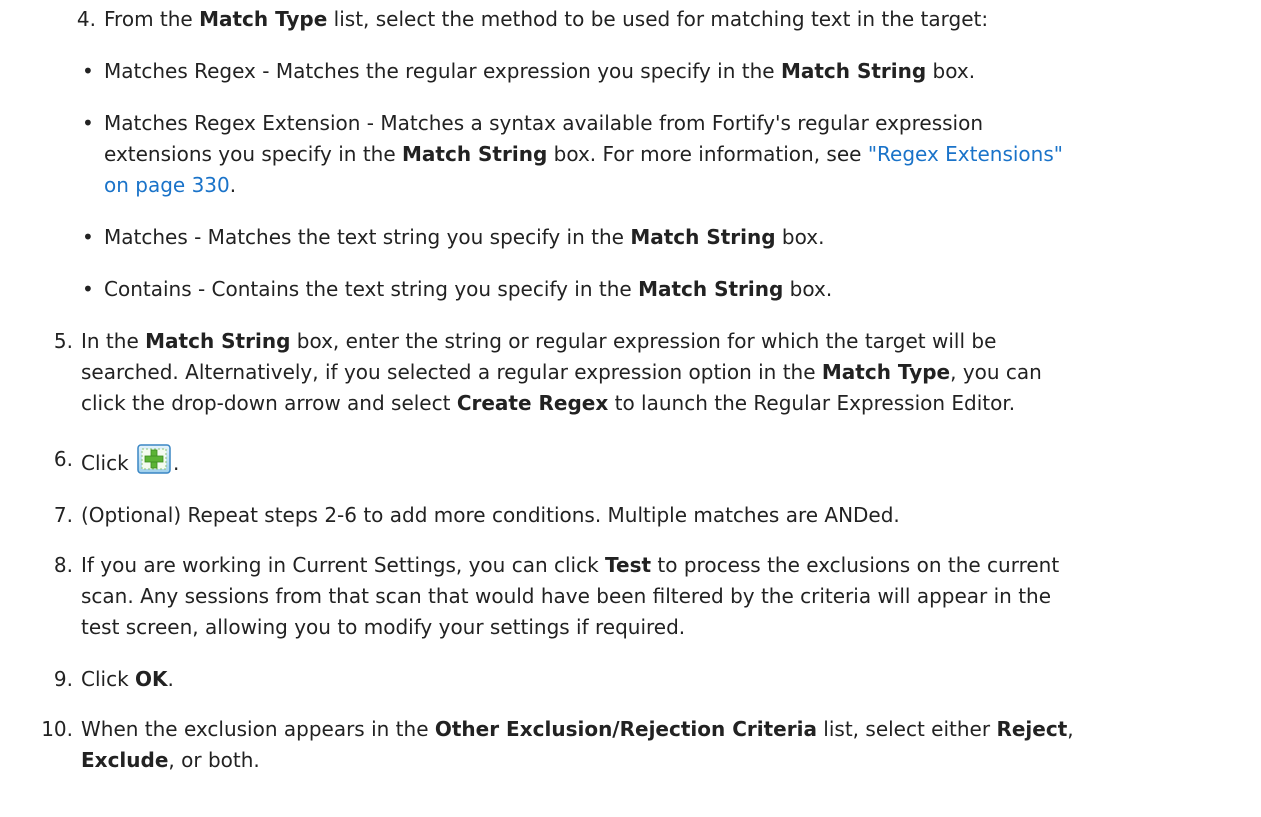 The height and width of the screenshot is (817, 1261). I want to click on regex-extensions-page-link: on page 330, so click(167, 185).